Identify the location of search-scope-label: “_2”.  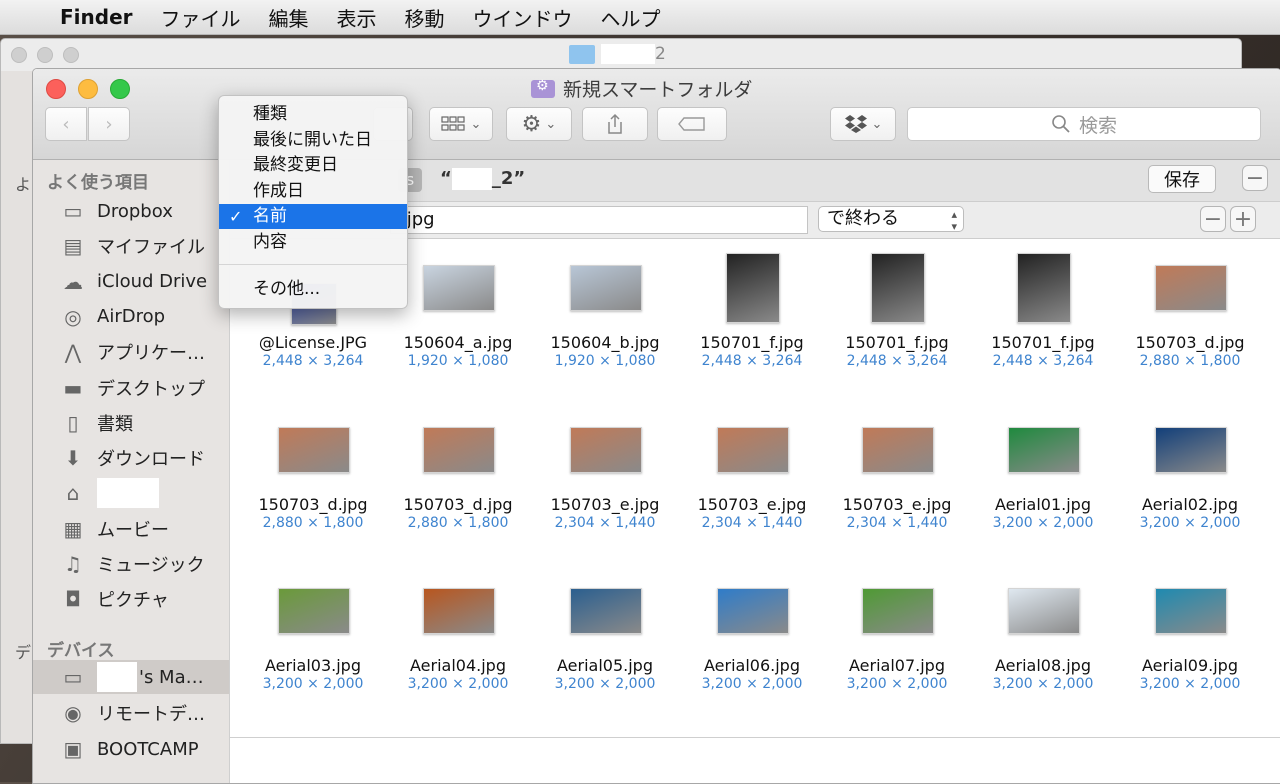
(482, 179).